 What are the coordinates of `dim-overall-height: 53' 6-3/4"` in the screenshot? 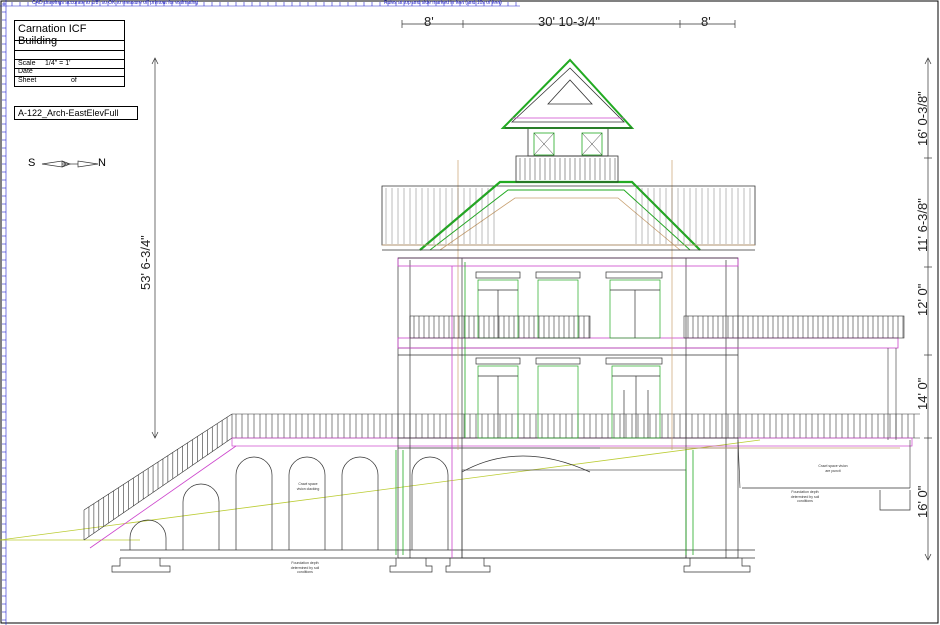 It's located at (145, 262).